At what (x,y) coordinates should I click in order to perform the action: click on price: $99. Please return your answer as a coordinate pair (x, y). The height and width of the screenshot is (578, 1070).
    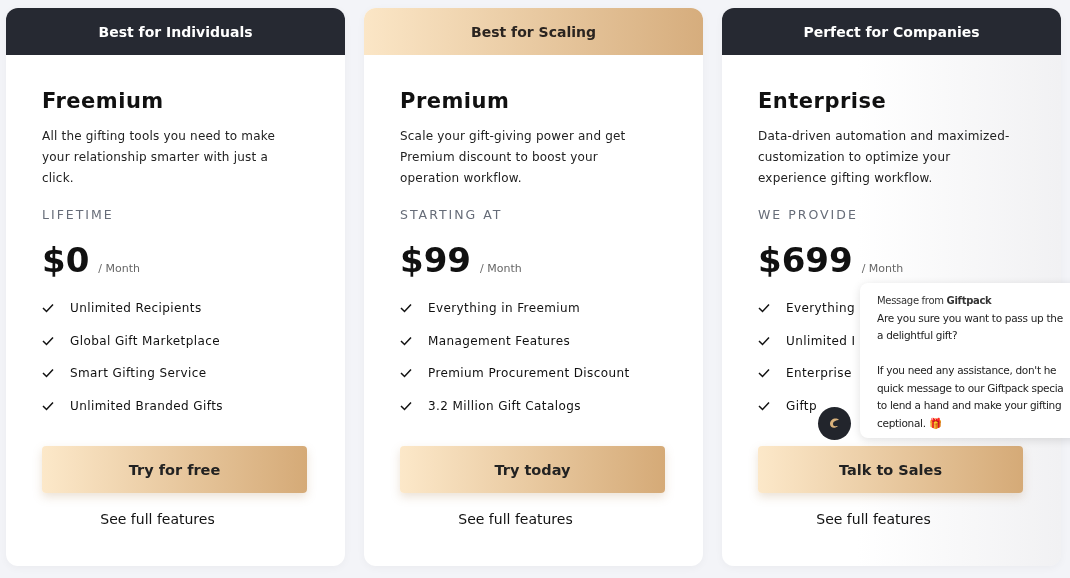
    Looking at the image, I should click on (435, 260).